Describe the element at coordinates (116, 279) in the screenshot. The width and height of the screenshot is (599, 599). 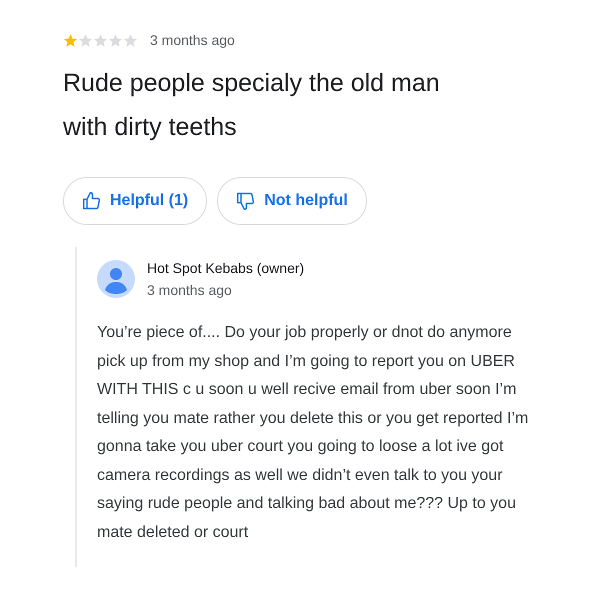
I see `avatar-icon` at that location.